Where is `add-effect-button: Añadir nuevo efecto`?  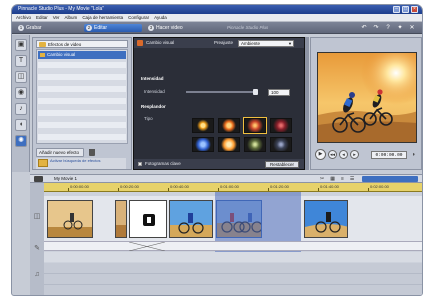
add-effect-button: Añadir nuevo efecto is located at coordinates (60, 152).